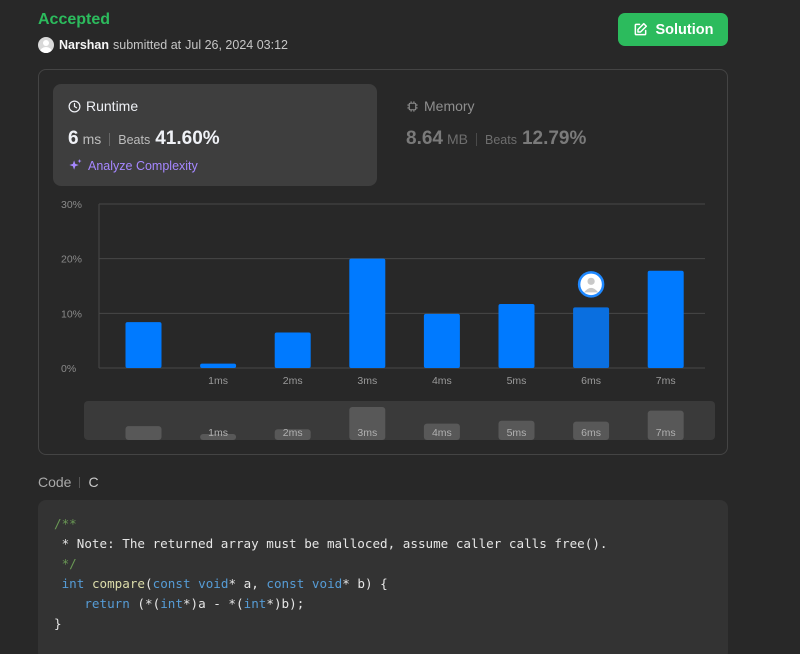 The width and height of the screenshot is (800, 654). What do you see at coordinates (591, 433) in the screenshot?
I see `minimap-label: 6ms` at bounding box center [591, 433].